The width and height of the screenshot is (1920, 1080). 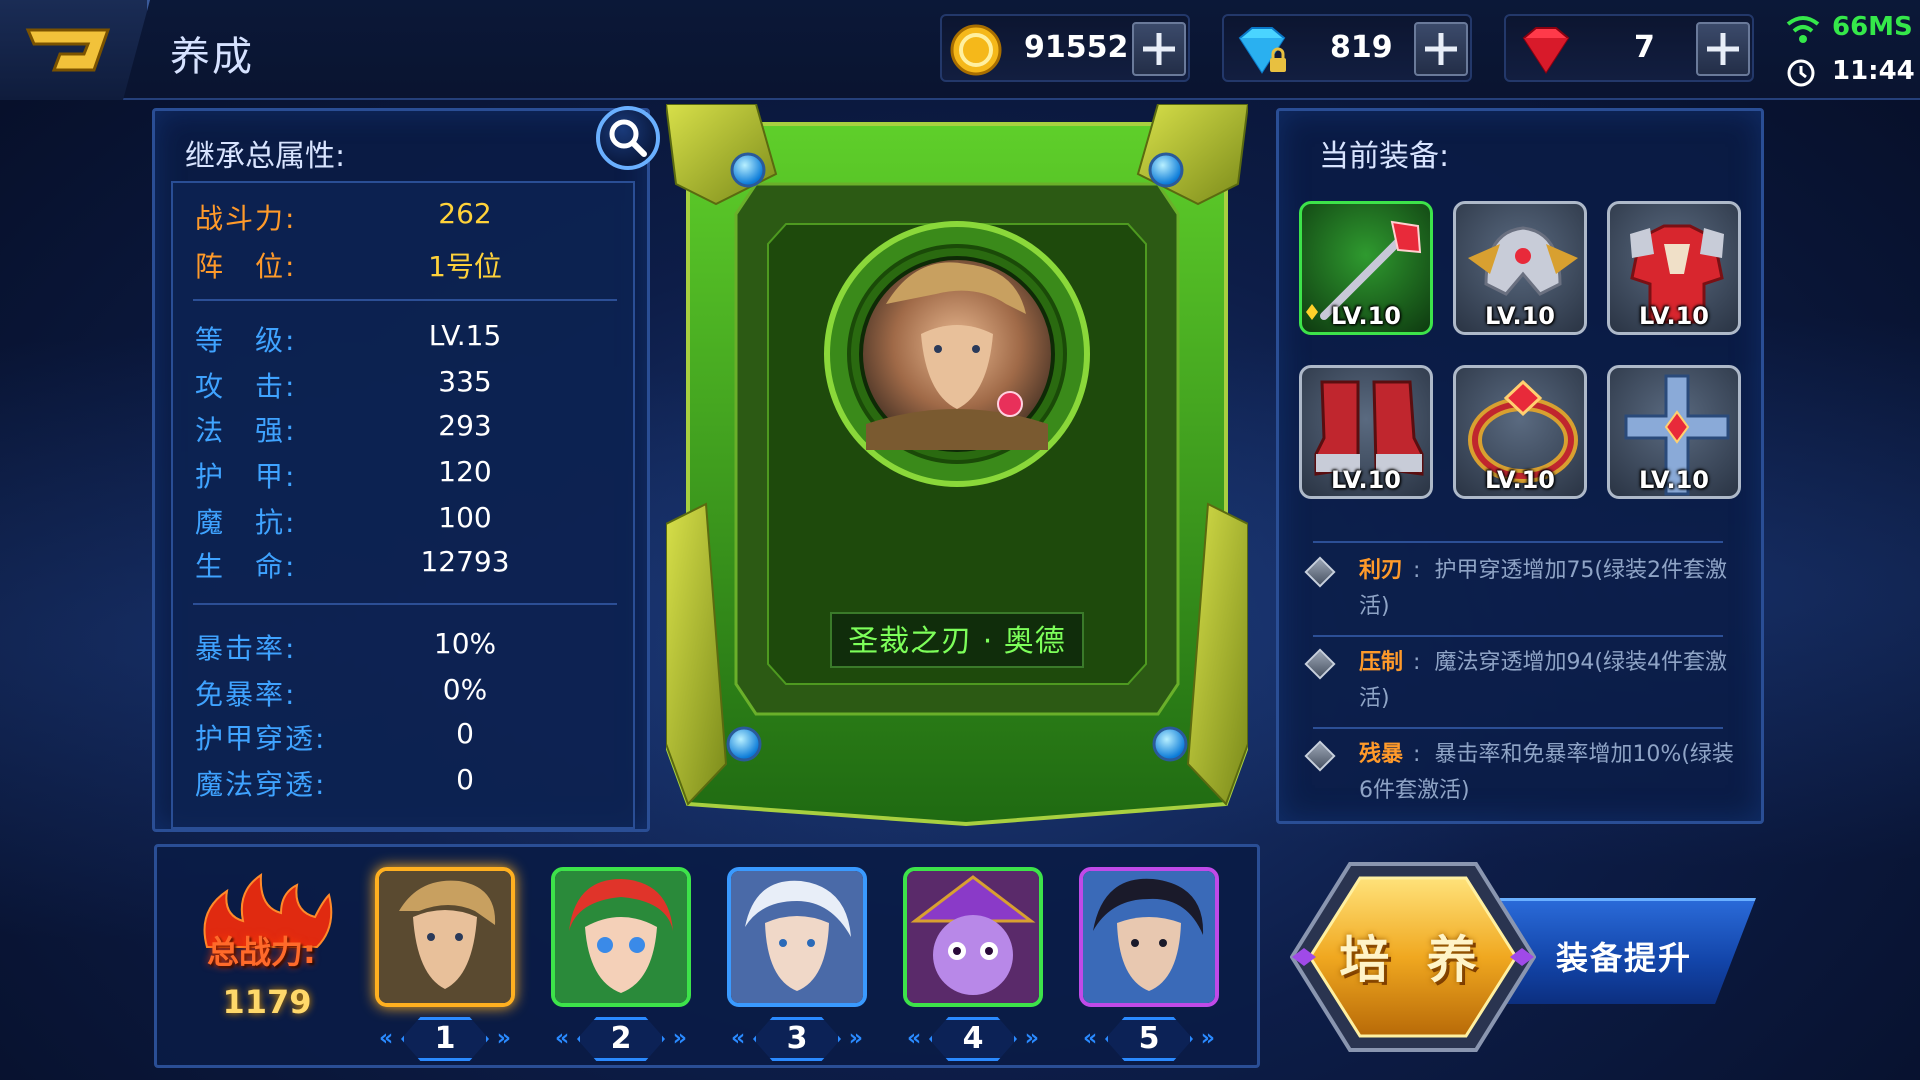 I want to click on equipment-panel-title: 当前装备:, so click(x=1384, y=156).